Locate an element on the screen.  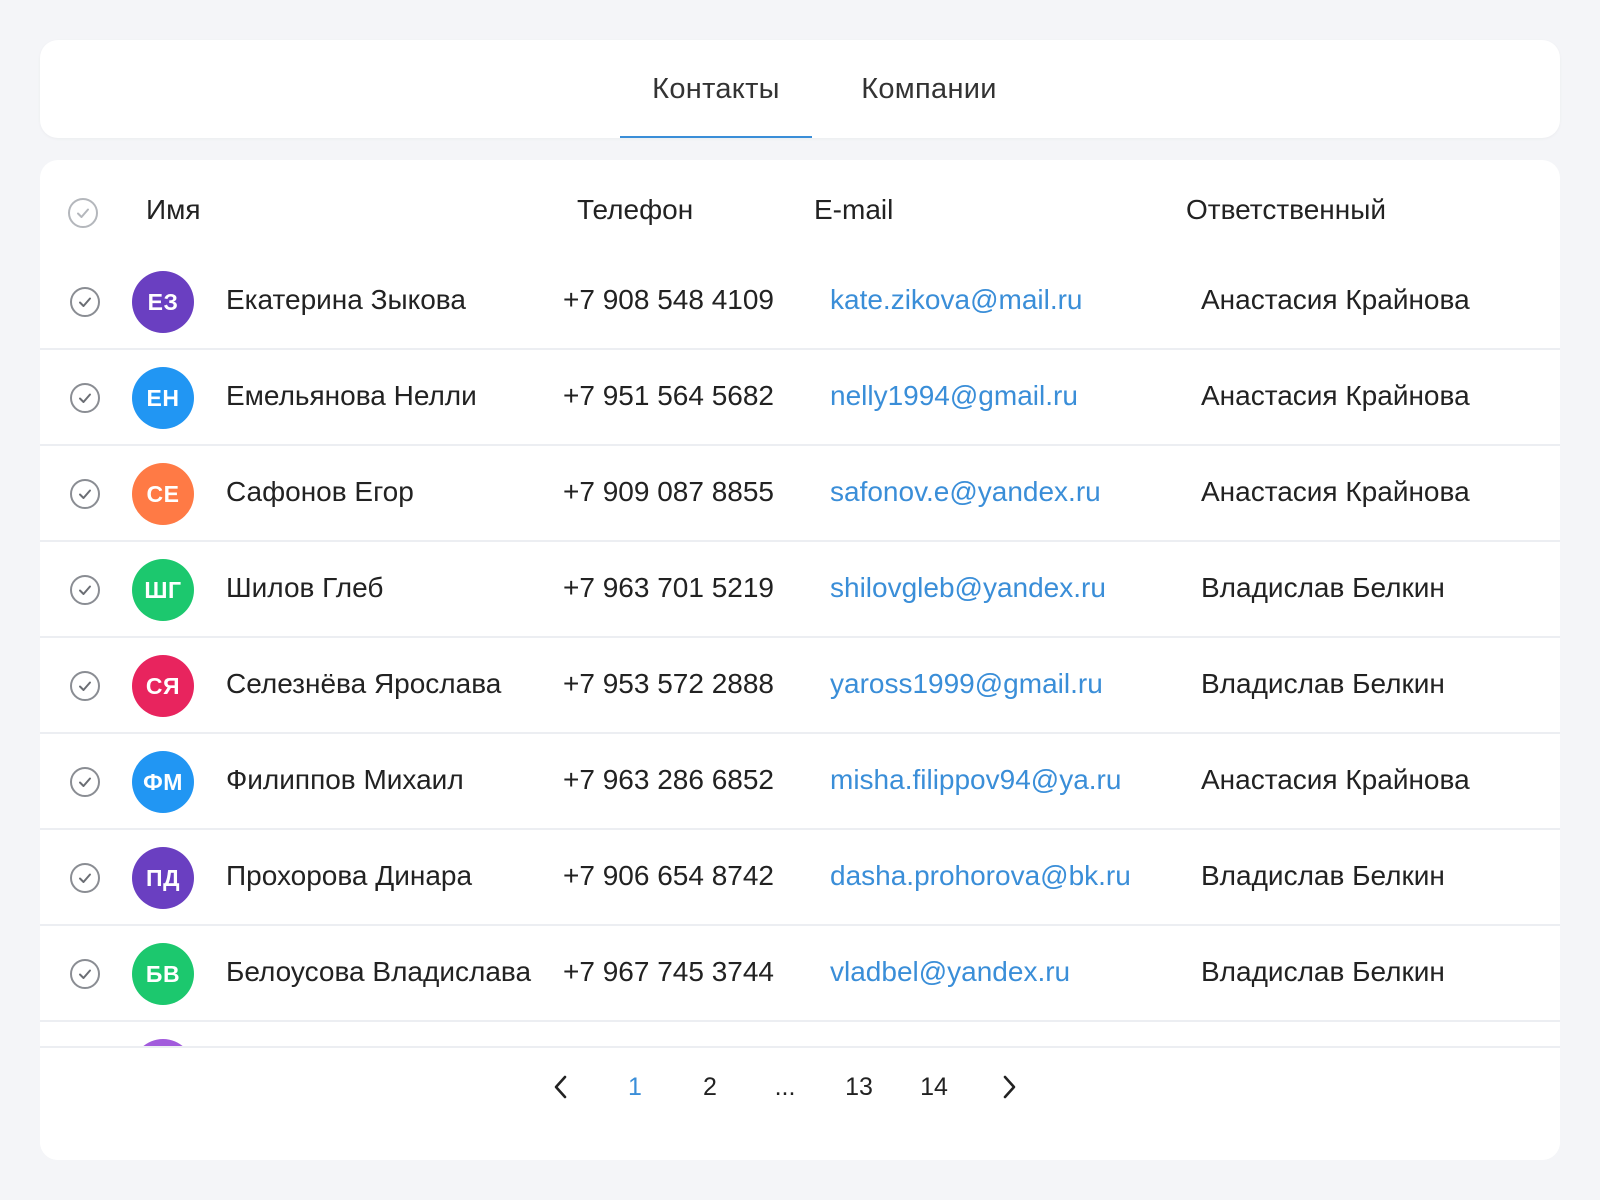
active-tab-indicator is located at coordinates (716, 137).